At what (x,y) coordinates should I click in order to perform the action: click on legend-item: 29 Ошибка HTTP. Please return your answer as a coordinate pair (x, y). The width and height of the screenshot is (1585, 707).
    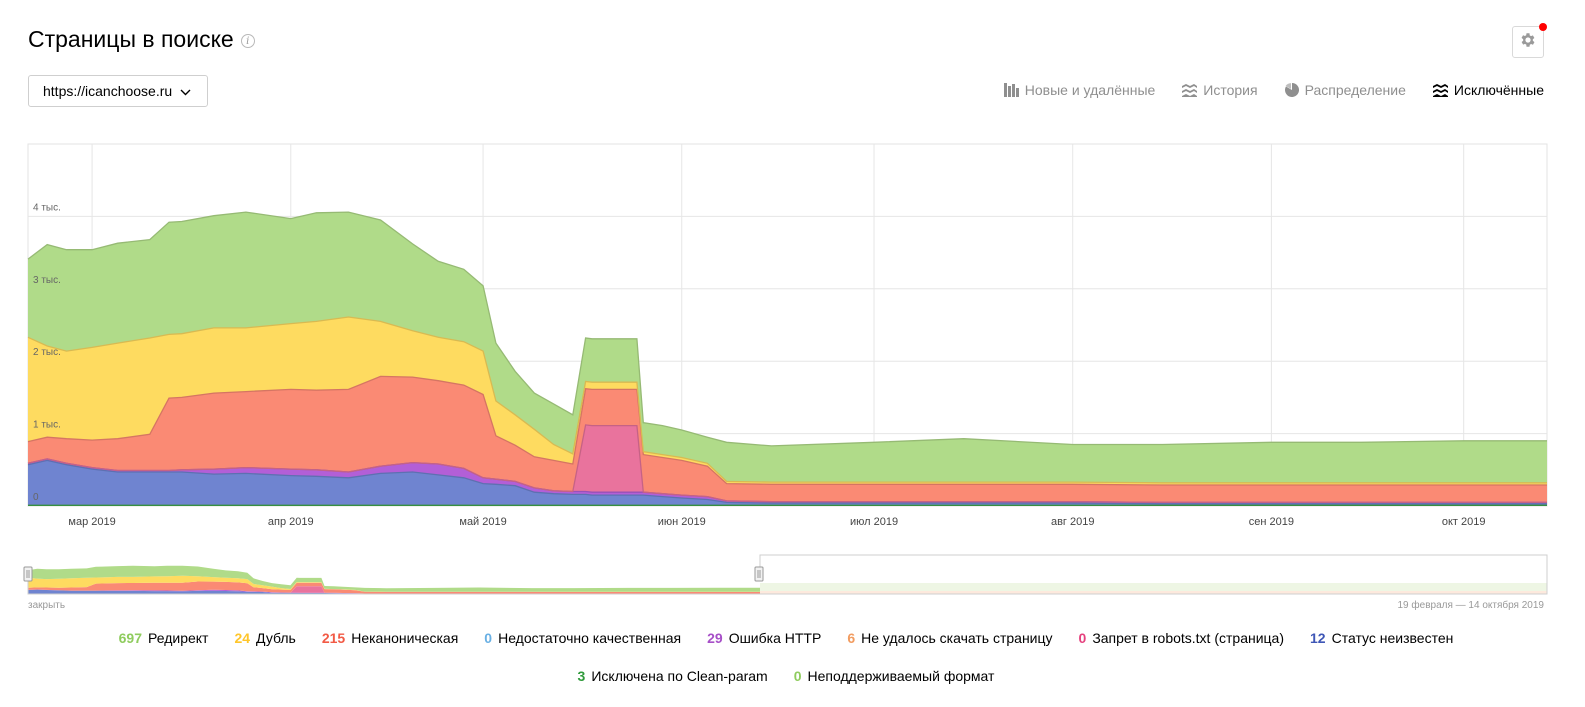
    Looking at the image, I should click on (764, 638).